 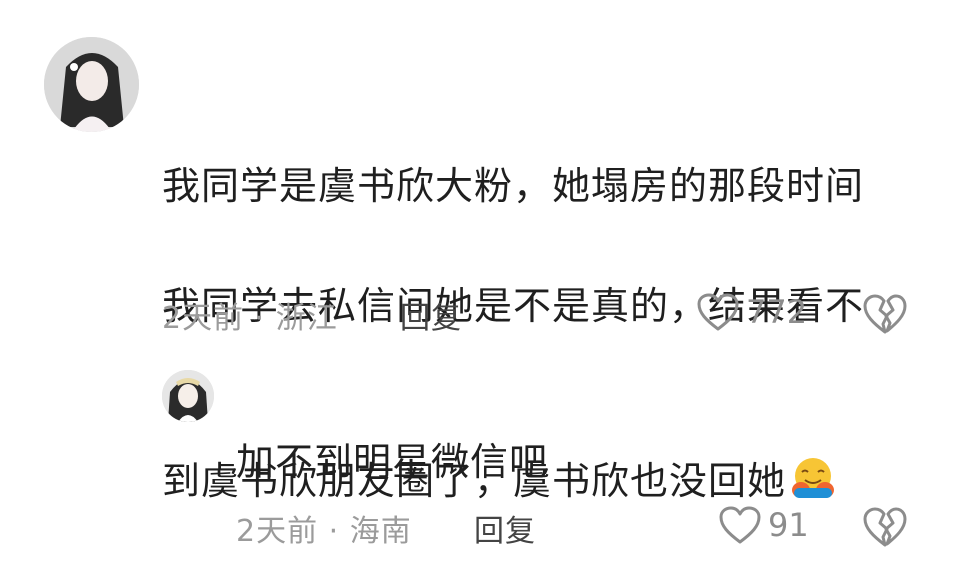 What do you see at coordinates (306, 318) in the screenshot?
I see `comment-location: 浙江` at bounding box center [306, 318].